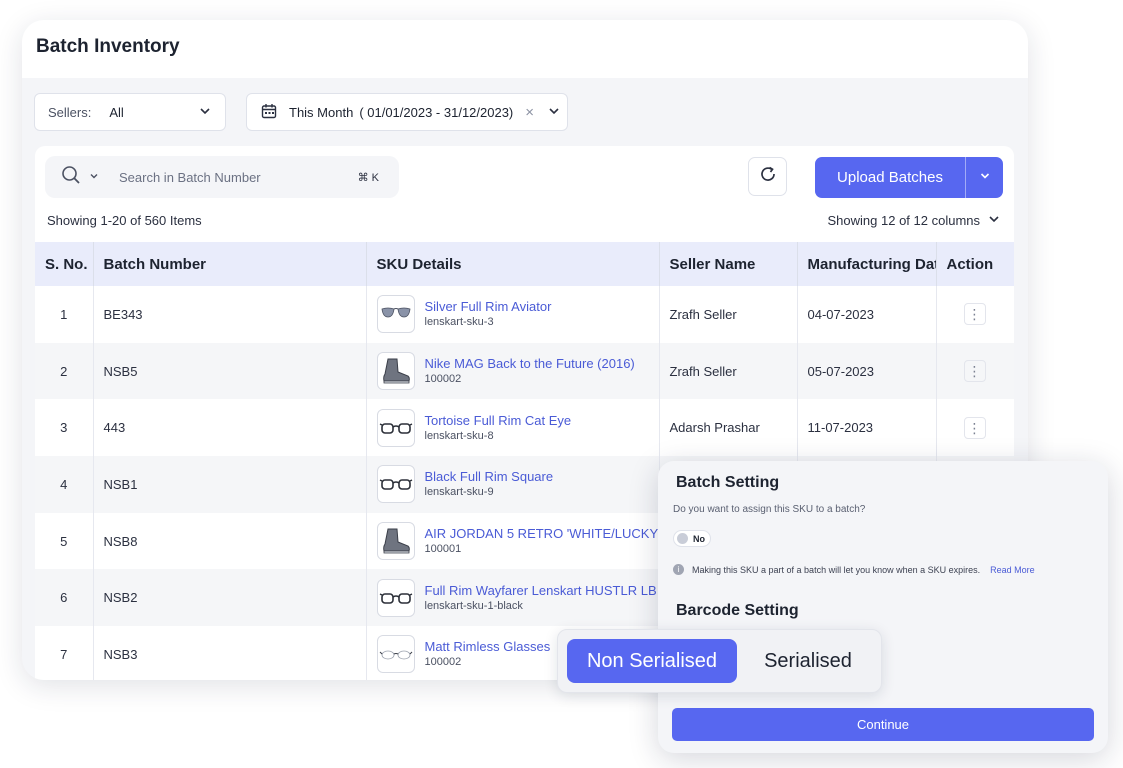 The image size is (1123, 768). Describe the element at coordinates (488, 647) in the screenshot. I see `sku-name-link: Matt Rimless Glasses` at that location.